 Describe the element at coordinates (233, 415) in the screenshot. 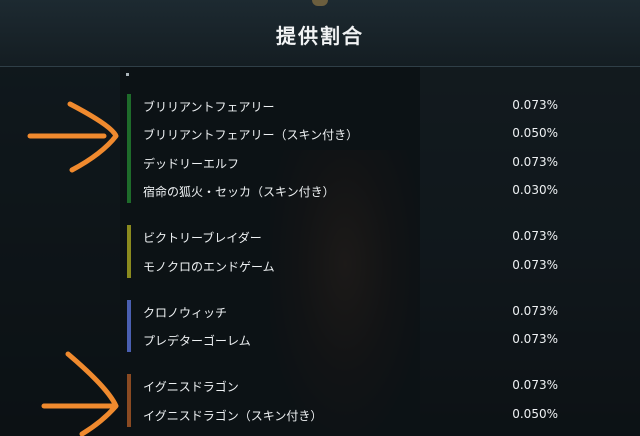

I see `character-name: イグニスドラゴン（スキン付き）` at that location.